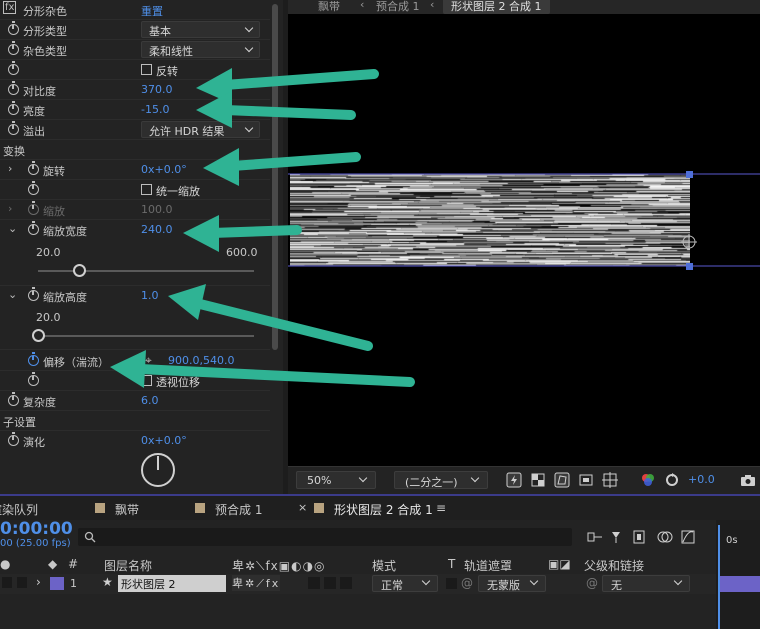 Image resolution: width=760 pixels, height=629 pixels. Describe the element at coordinates (648, 480) in the screenshot. I see `color-channels-icon` at that location.